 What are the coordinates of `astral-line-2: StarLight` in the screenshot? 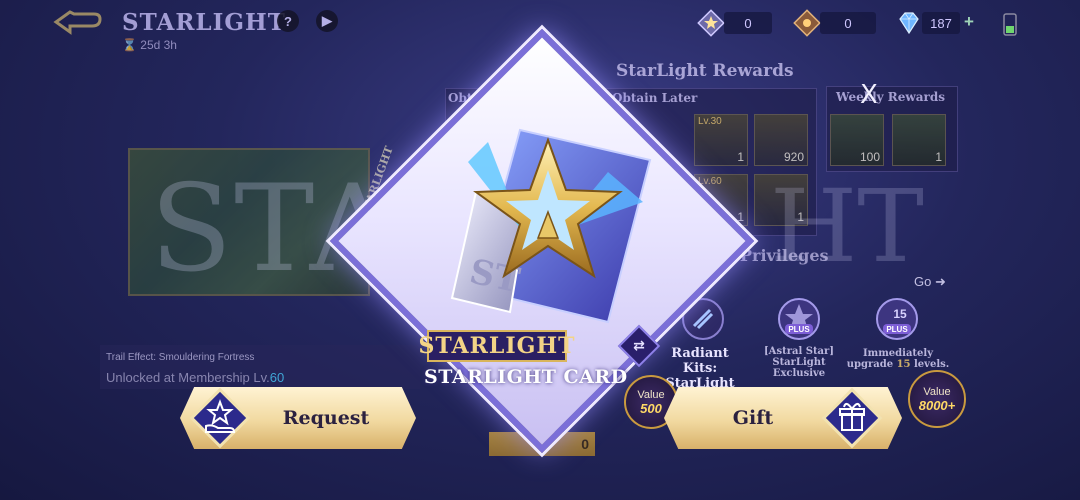 It's located at (799, 362).